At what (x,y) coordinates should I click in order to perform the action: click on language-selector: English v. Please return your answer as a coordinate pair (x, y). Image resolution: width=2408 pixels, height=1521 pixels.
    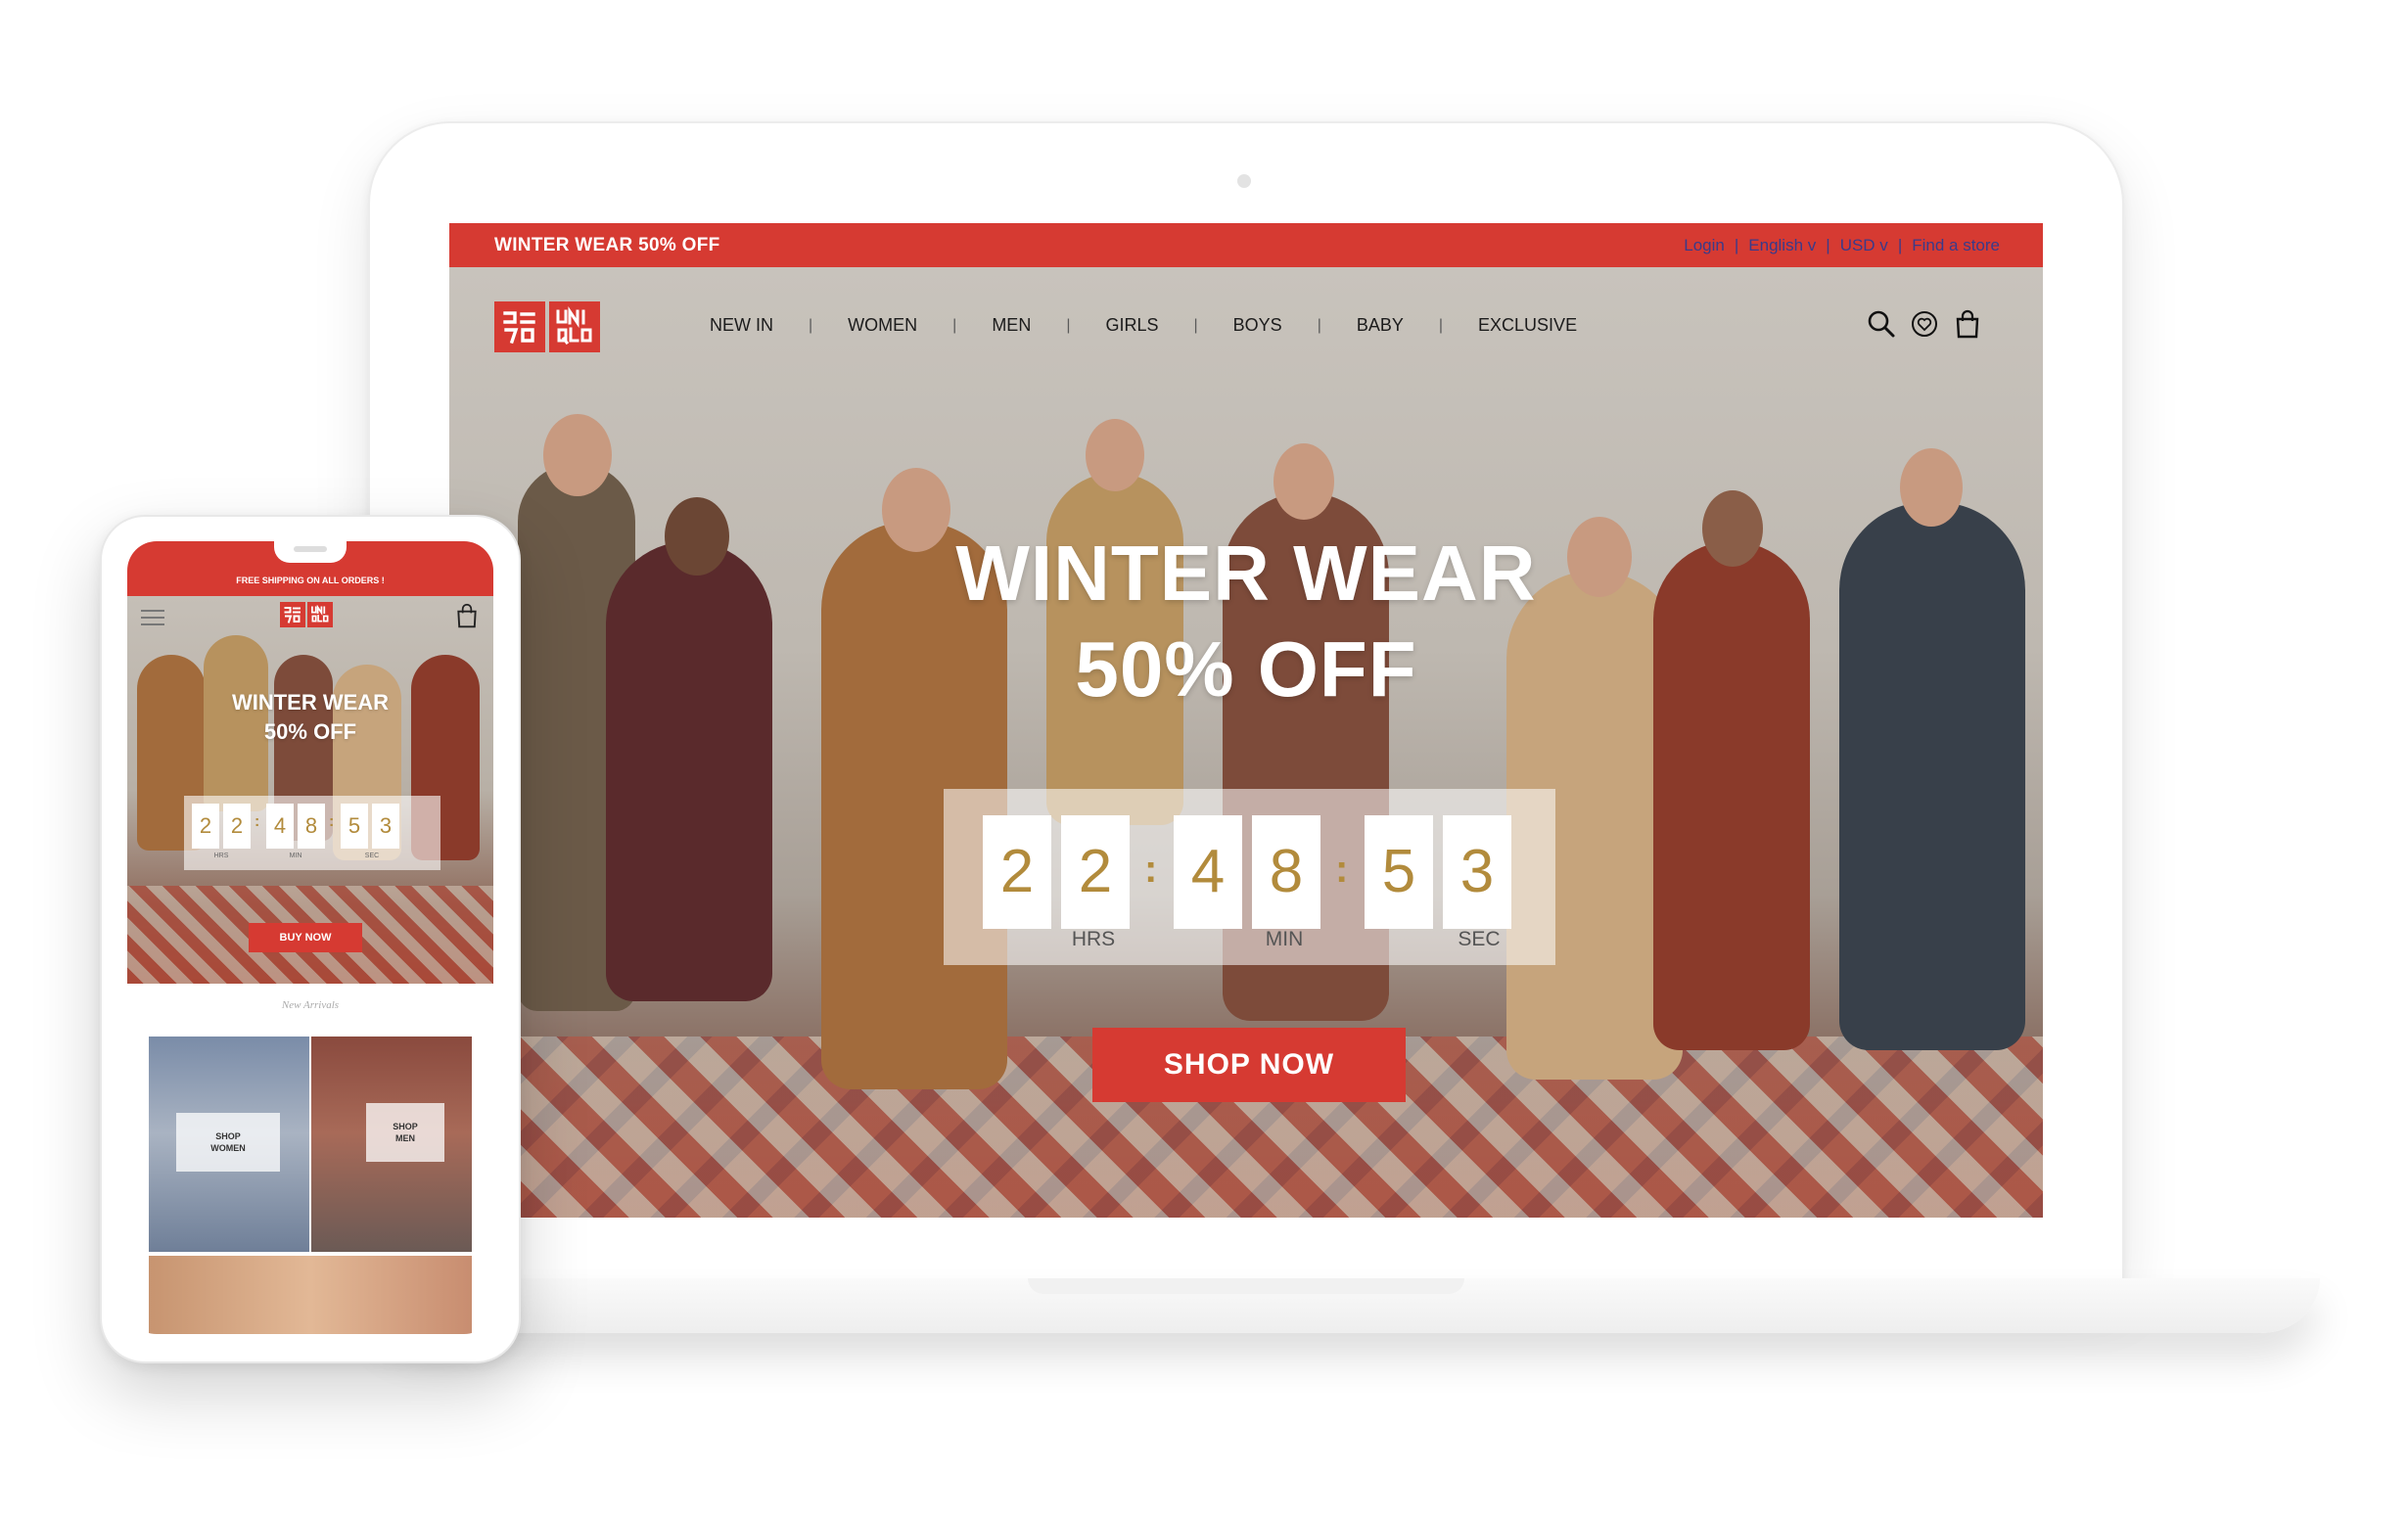
    Looking at the image, I should click on (1782, 246).